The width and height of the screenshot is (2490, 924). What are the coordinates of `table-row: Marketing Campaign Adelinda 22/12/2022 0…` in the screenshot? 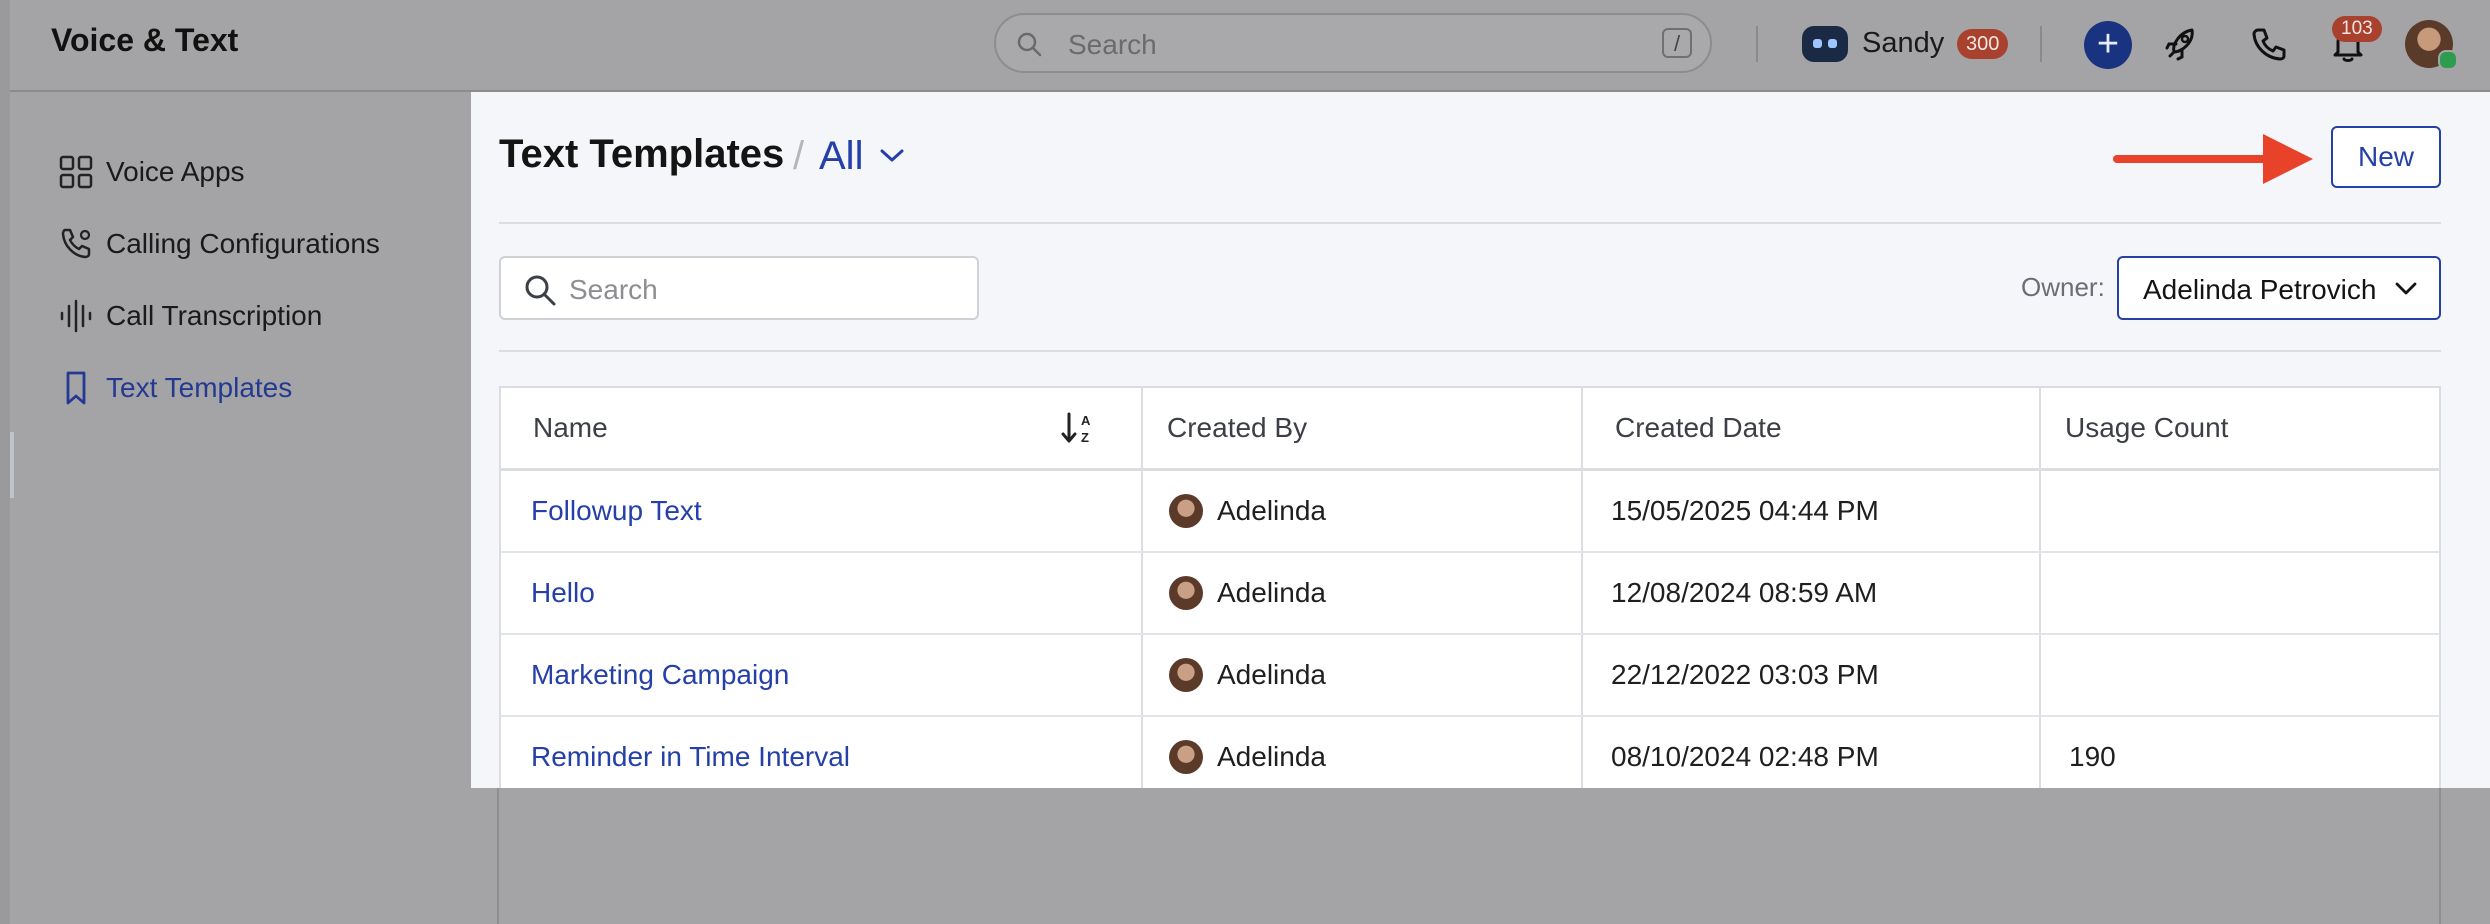 It's located at (1470, 676).